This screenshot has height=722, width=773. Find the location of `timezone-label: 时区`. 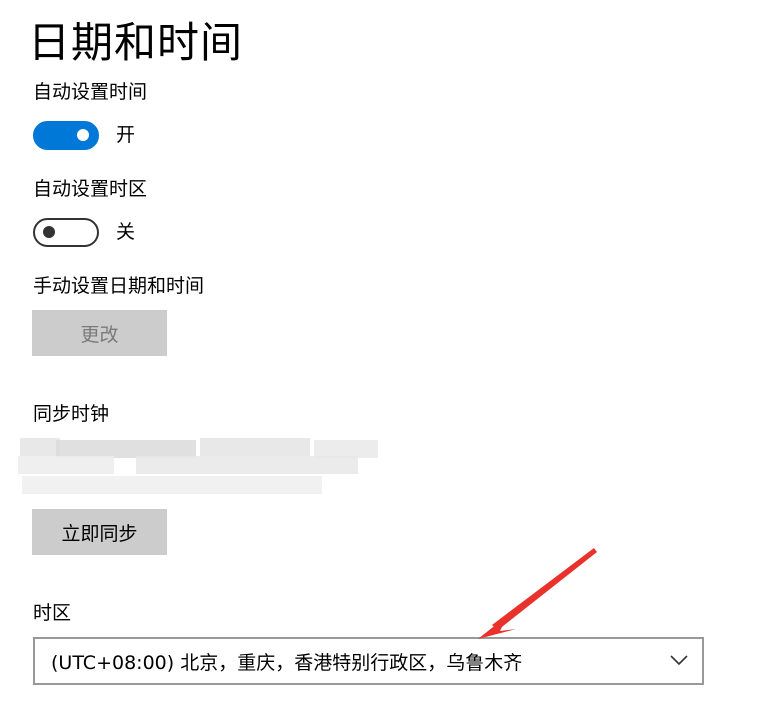

timezone-label: 时区 is located at coordinates (52, 613).